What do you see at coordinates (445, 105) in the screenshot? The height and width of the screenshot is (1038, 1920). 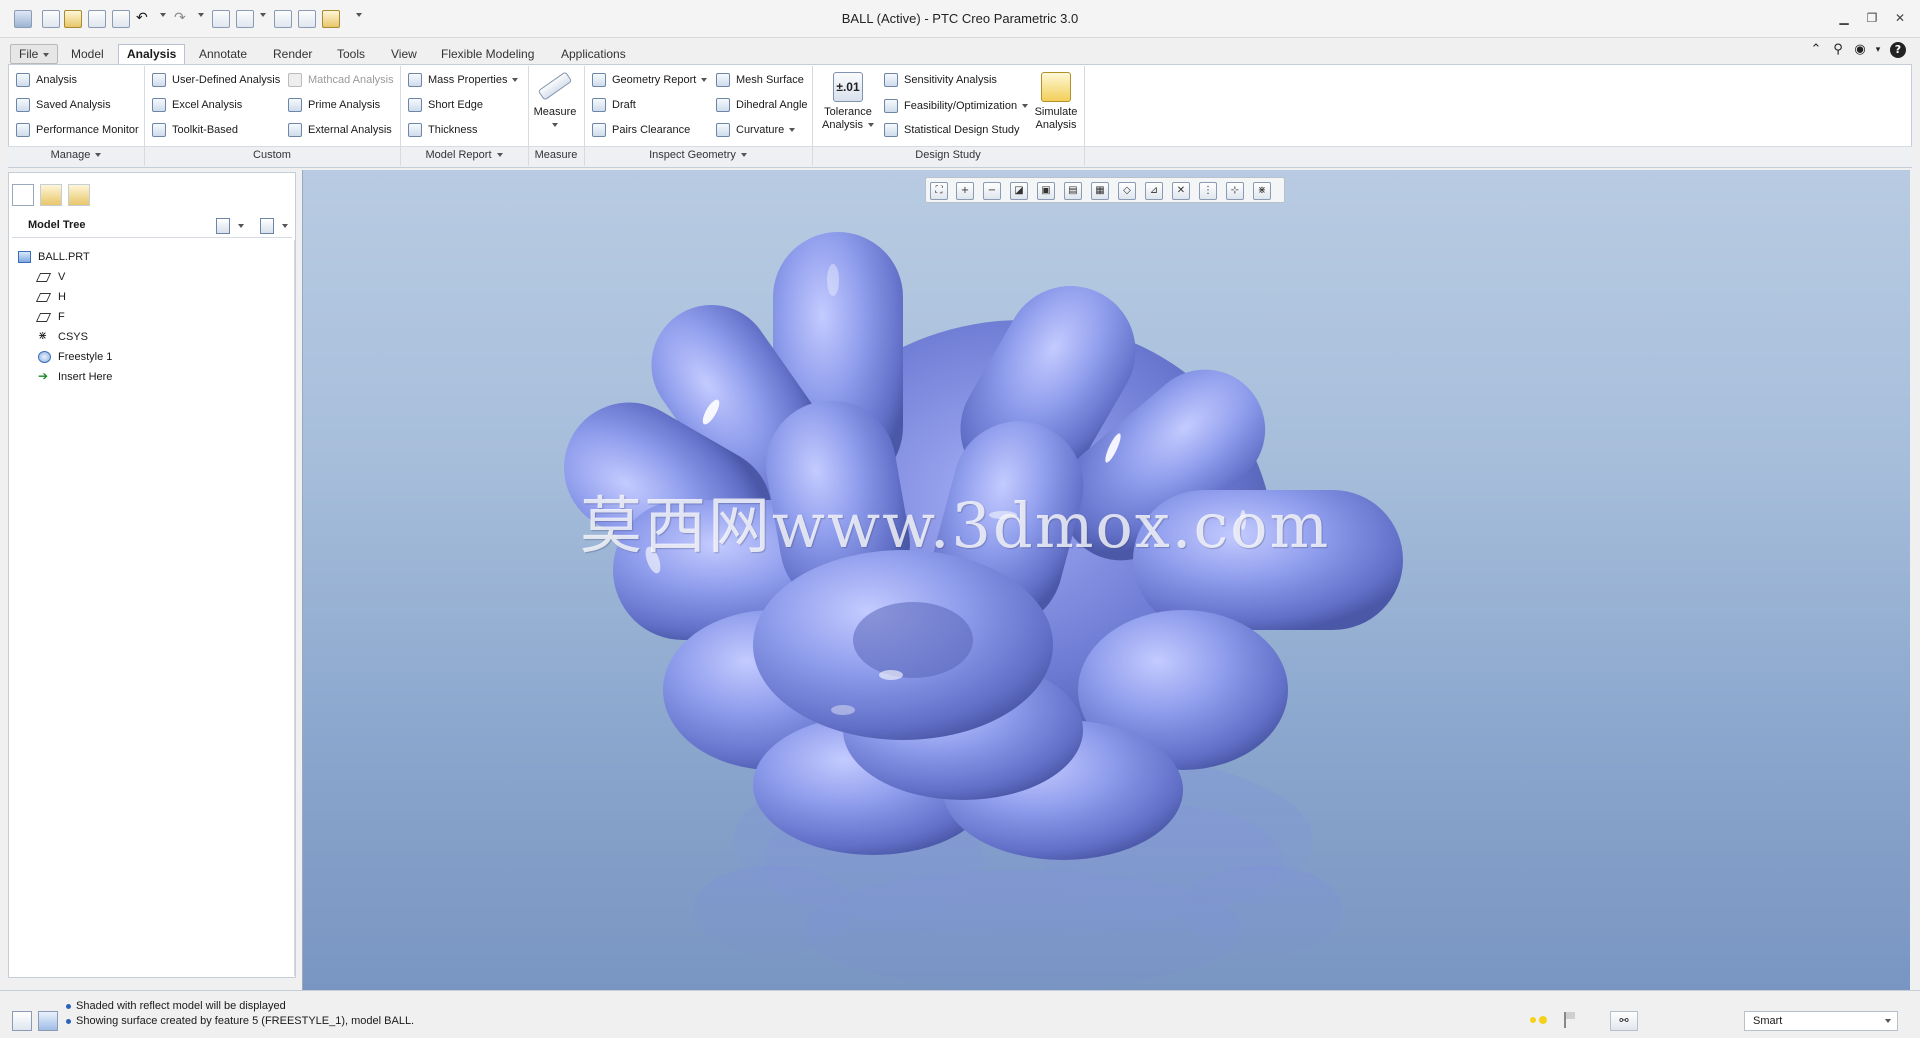 I see `short-edge-button: Short Edge` at bounding box center [445, 105].